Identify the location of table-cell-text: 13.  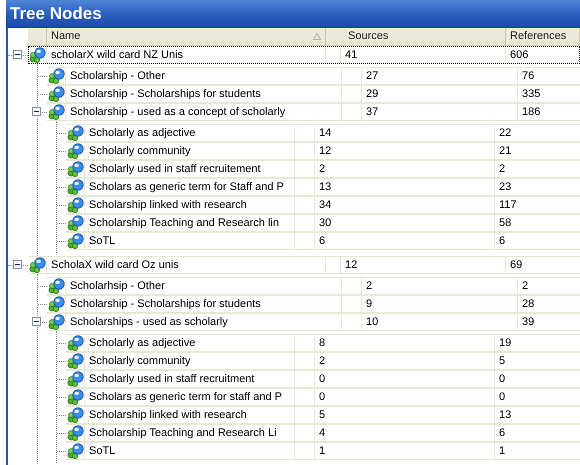
(505, 415).